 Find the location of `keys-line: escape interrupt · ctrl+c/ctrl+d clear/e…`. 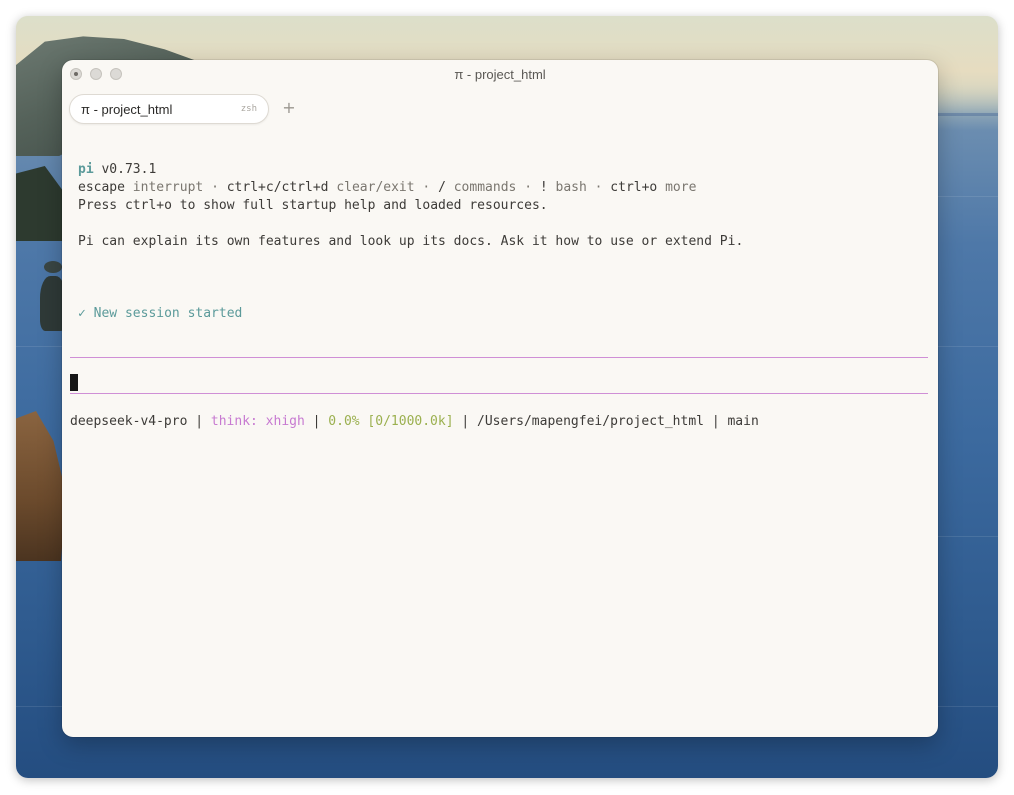

keys-line: escape interrupt · ctrl+c/ctrl+d clear/e… is located at coordinates (387, 188).